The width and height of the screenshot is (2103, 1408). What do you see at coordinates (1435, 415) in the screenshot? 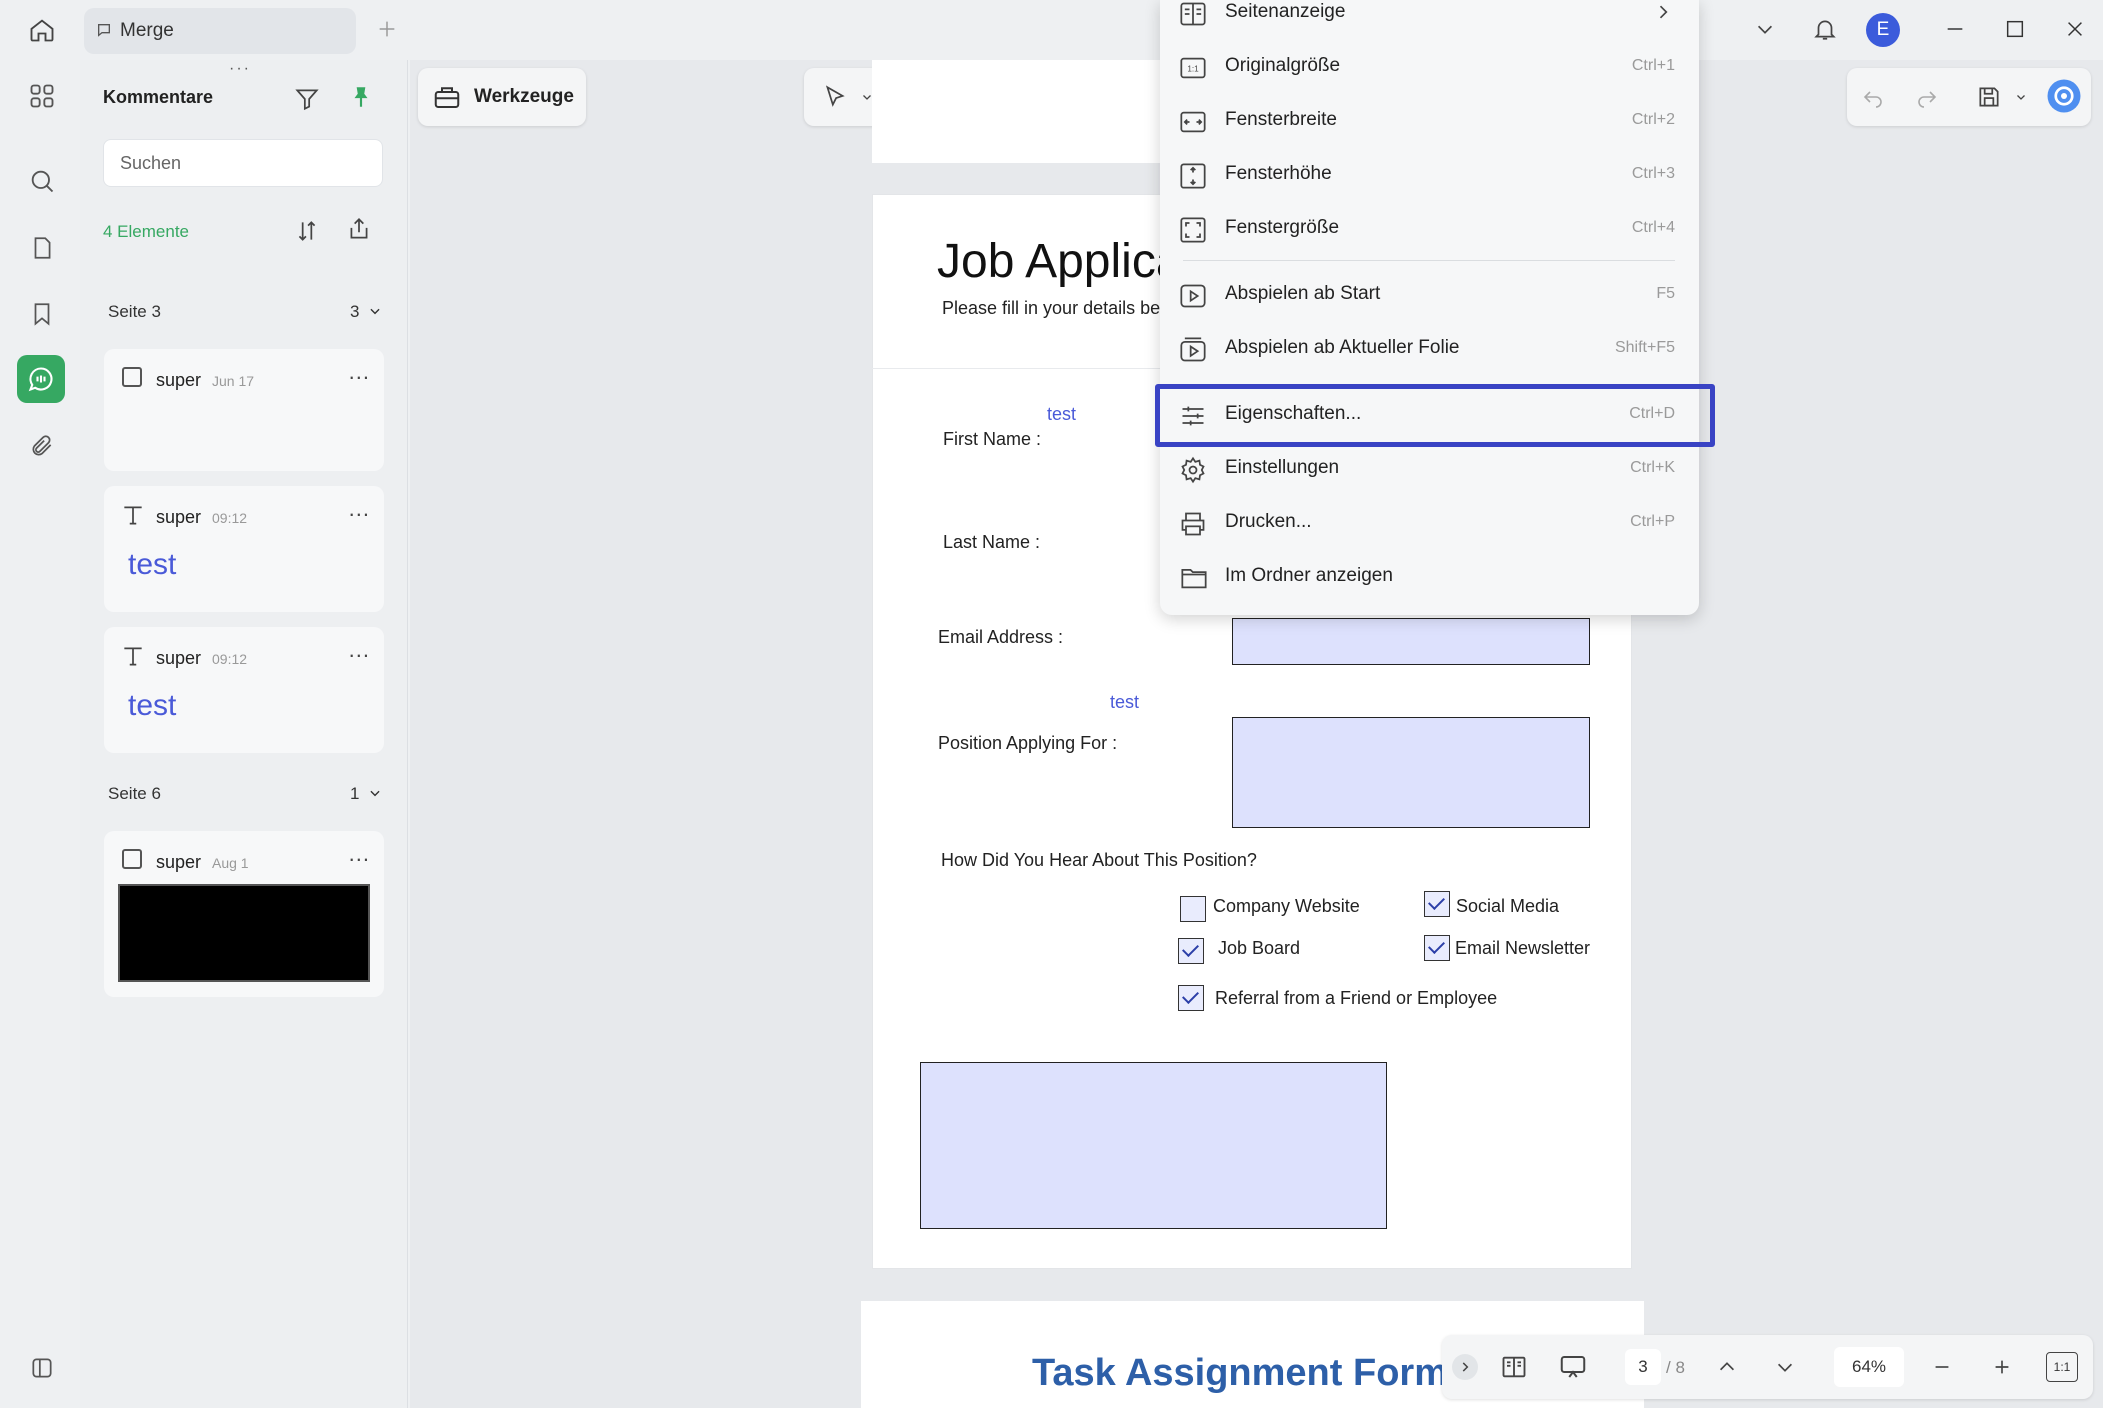
I see `highlight-box` at bounding box center [1435, 415].